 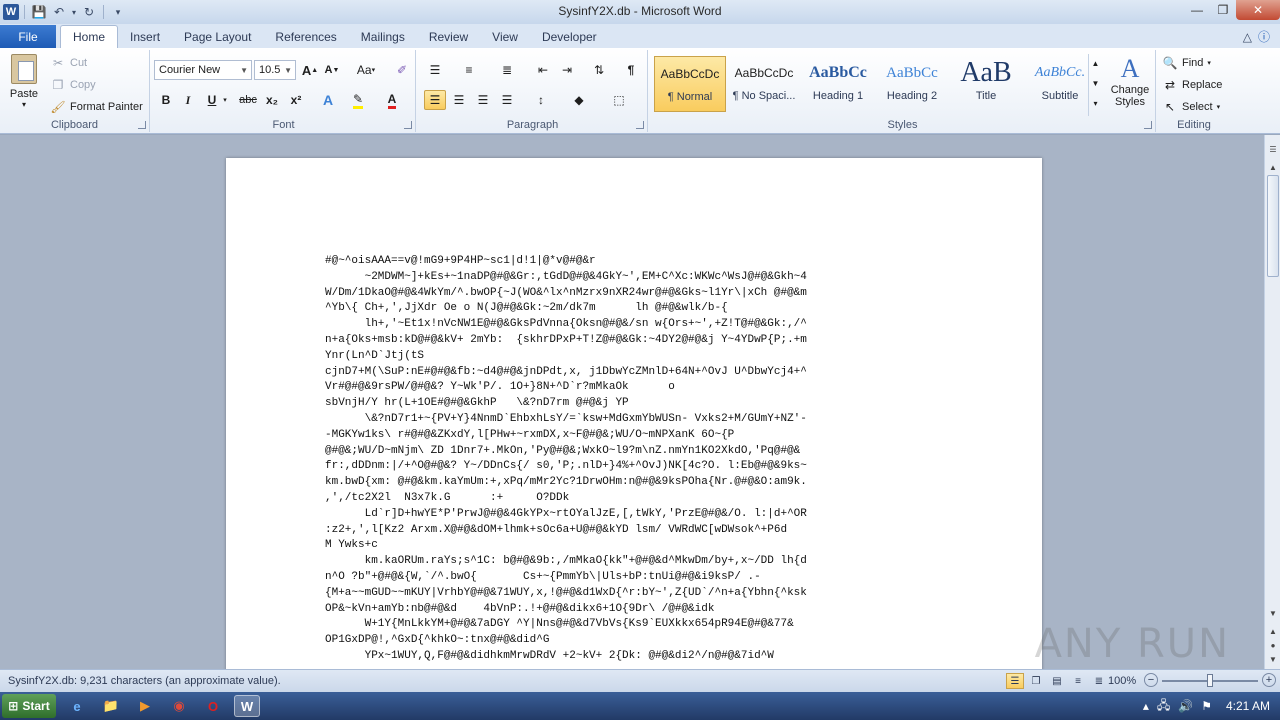 What do you see at coordinates (28, 36) in the screenshot?
I see `tab-file: File` at bounding box center [28, 36].